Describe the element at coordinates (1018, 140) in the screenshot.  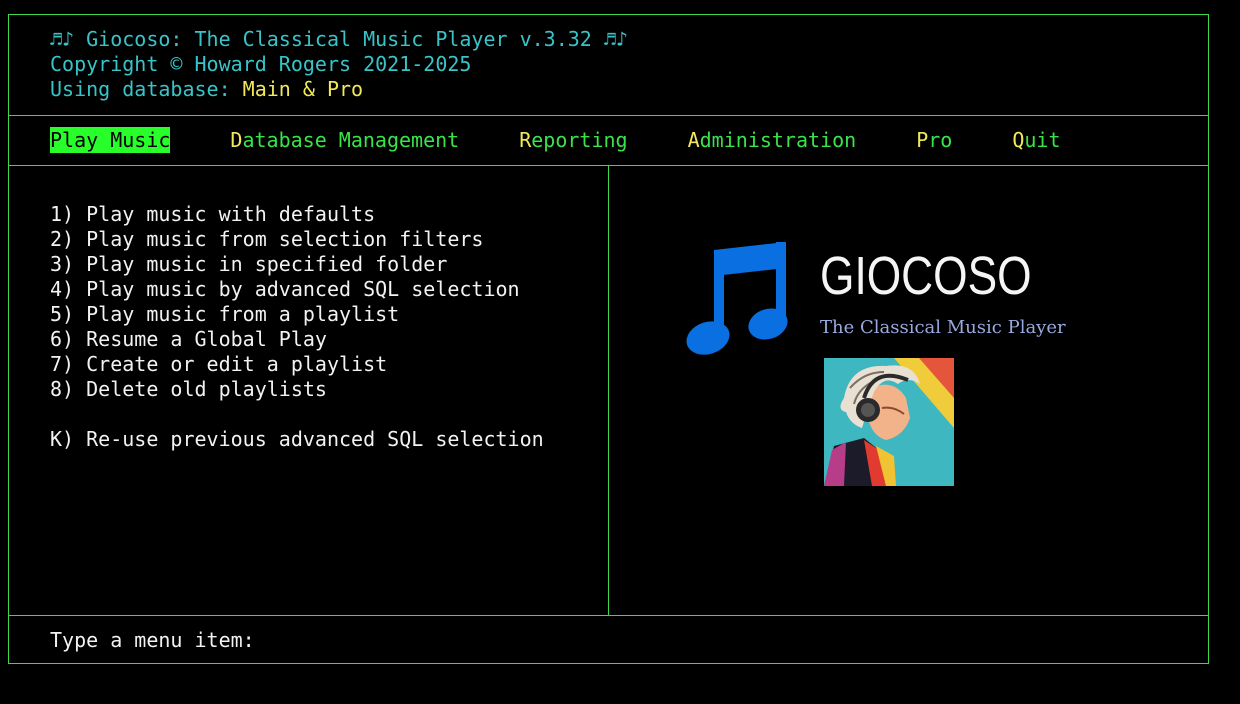
I see `menu-hotkey: Q` at that location.